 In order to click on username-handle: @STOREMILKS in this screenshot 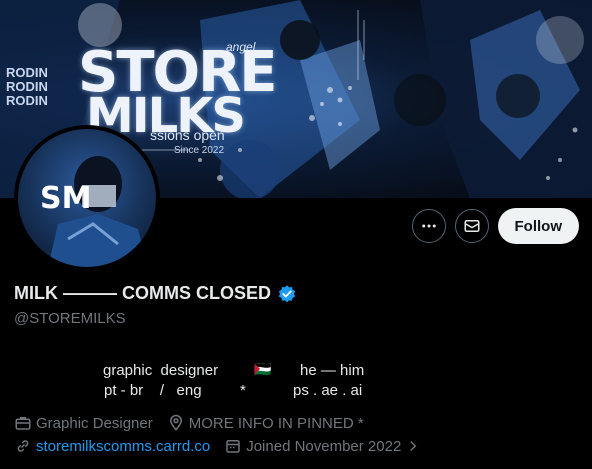, I will do `click(70, 318)`.